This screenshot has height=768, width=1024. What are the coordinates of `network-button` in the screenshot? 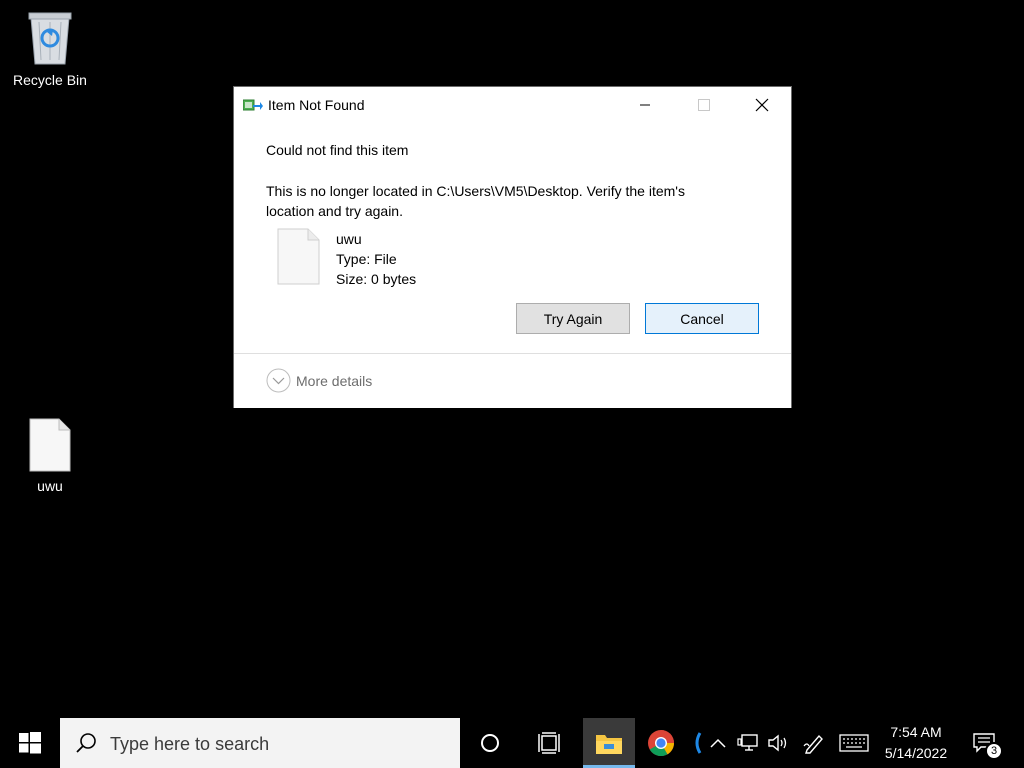 It's located at (748, 743).